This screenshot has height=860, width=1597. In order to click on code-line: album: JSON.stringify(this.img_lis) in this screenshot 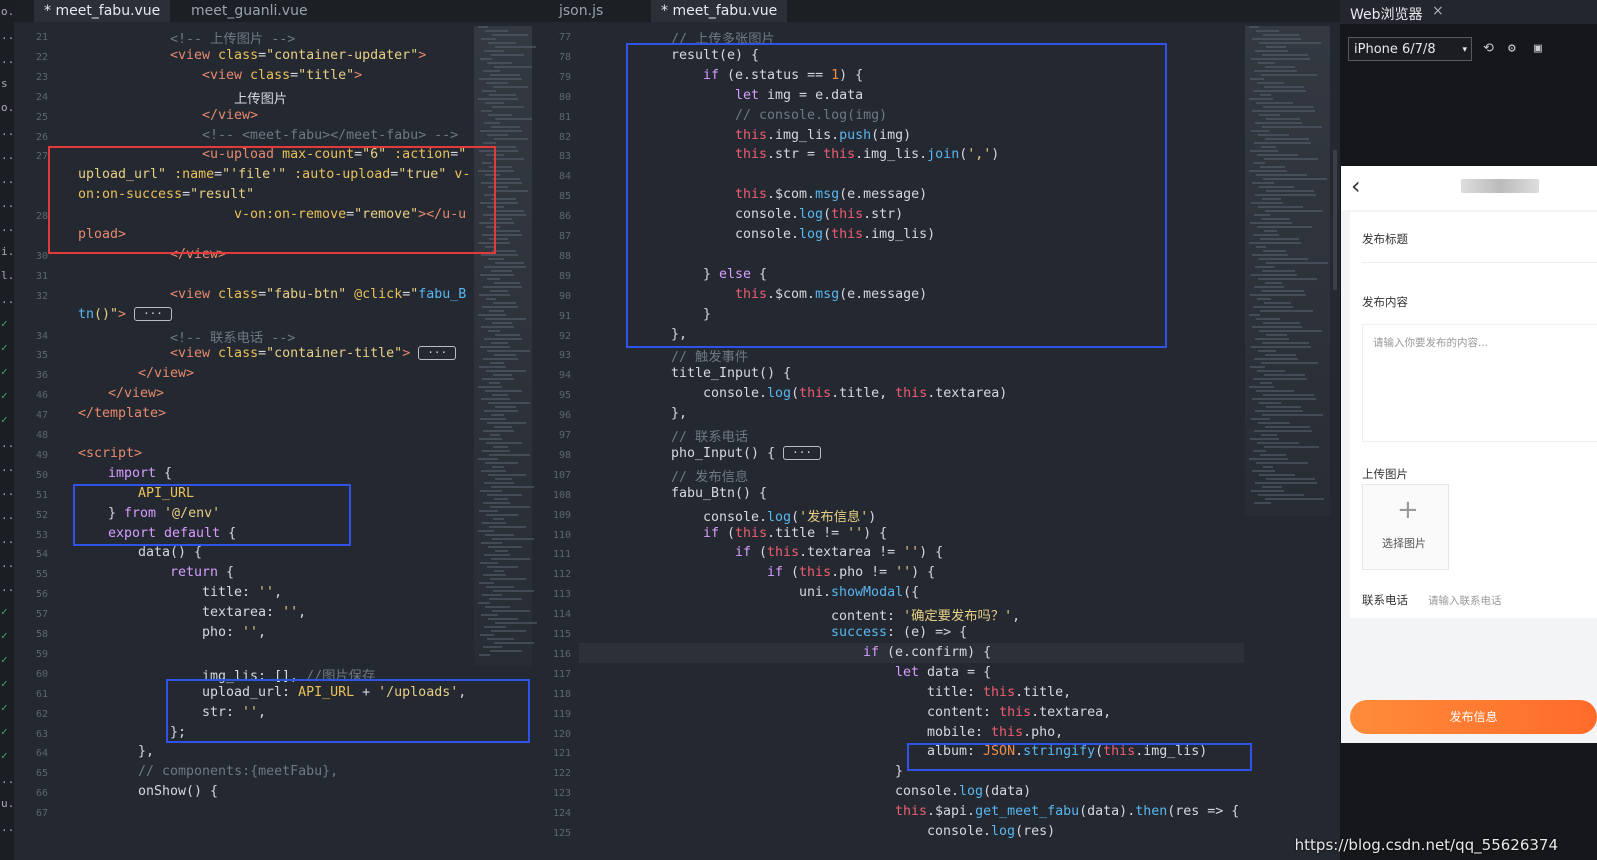, I will do `click(1067, 751)`.